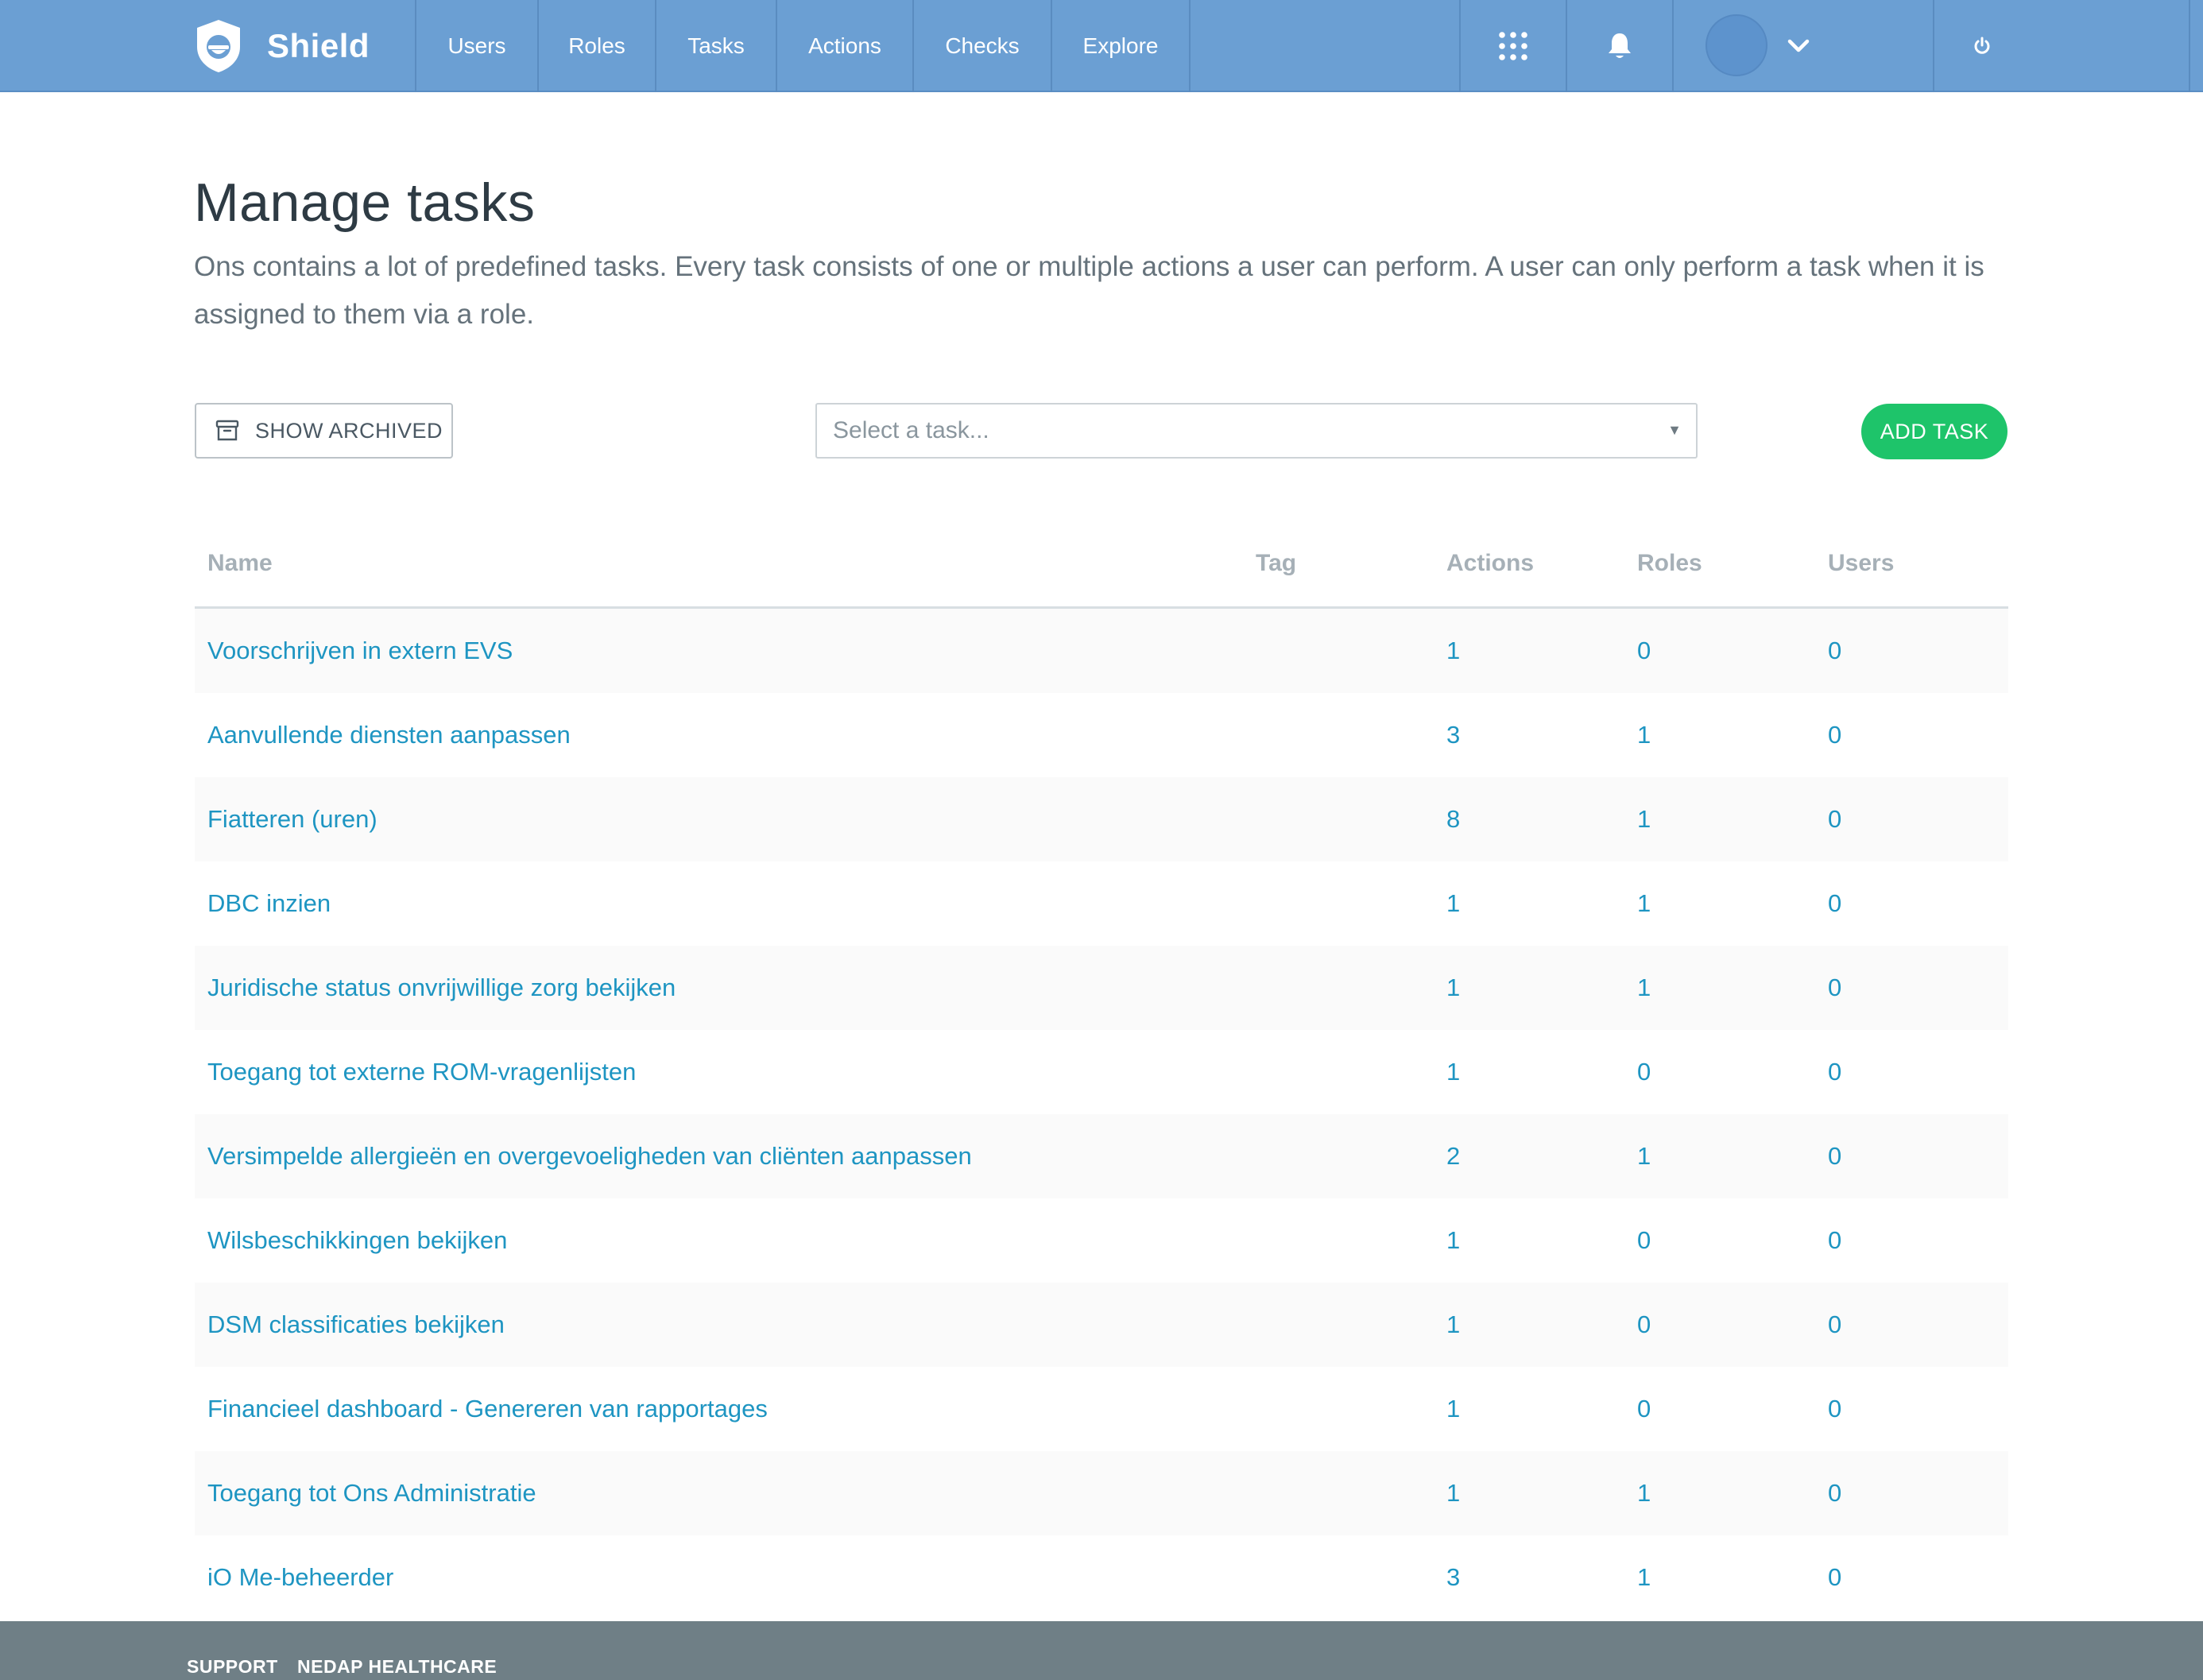  I want to click on task-name-link: Aanvullende diensten aanpassen, so click(389, 735).